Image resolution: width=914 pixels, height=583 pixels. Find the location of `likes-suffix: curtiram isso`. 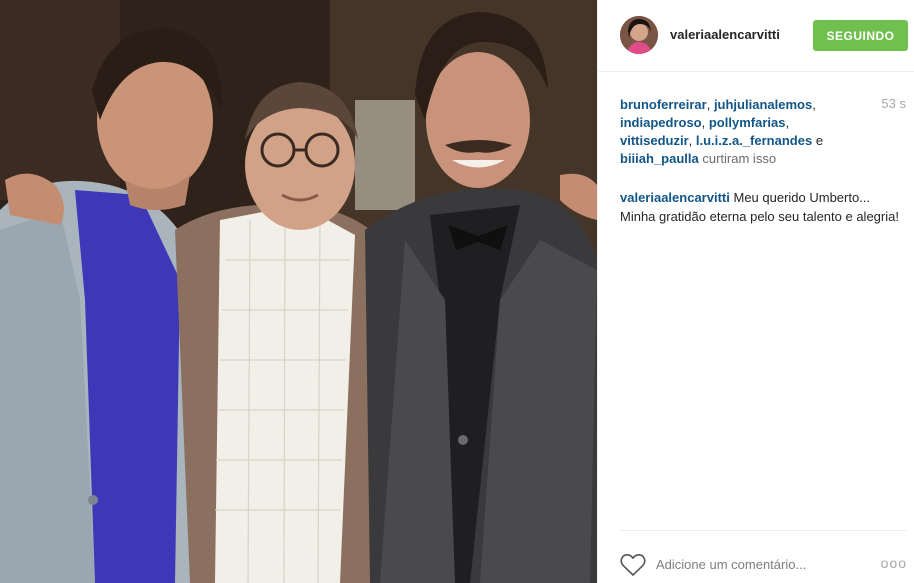

likes-suffix: curtiram isso is located at coordinates (739, 158).